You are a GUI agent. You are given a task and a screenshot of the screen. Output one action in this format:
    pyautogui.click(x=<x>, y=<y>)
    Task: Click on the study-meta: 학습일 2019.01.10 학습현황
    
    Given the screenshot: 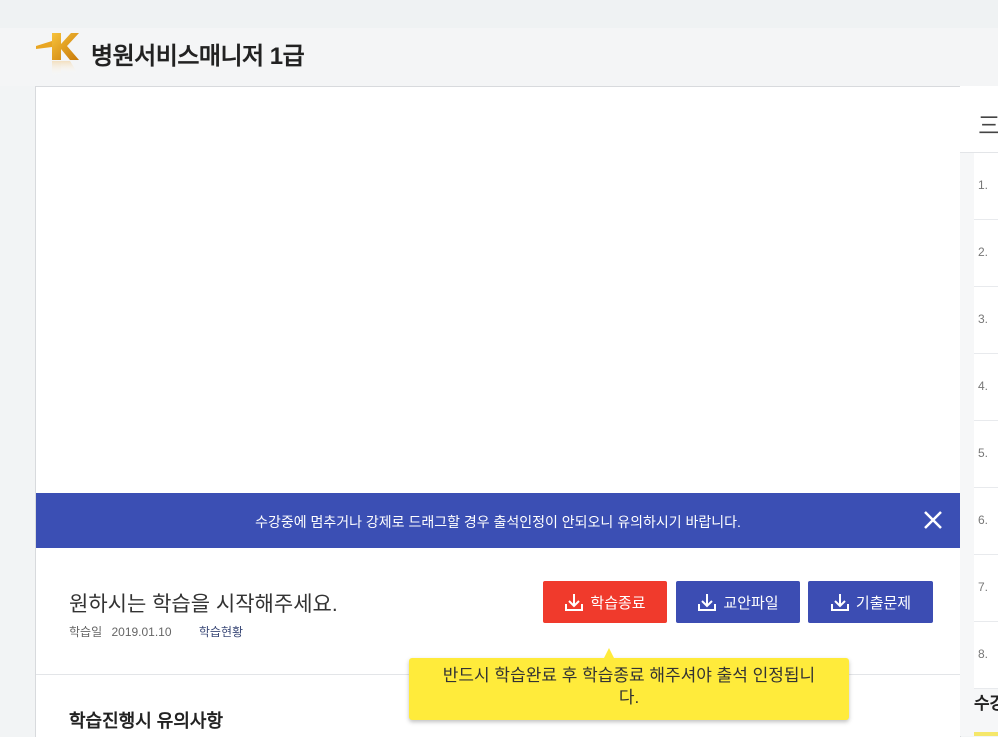 What is the action you would take?
    pyautogui.click(x=156, y=631)
    